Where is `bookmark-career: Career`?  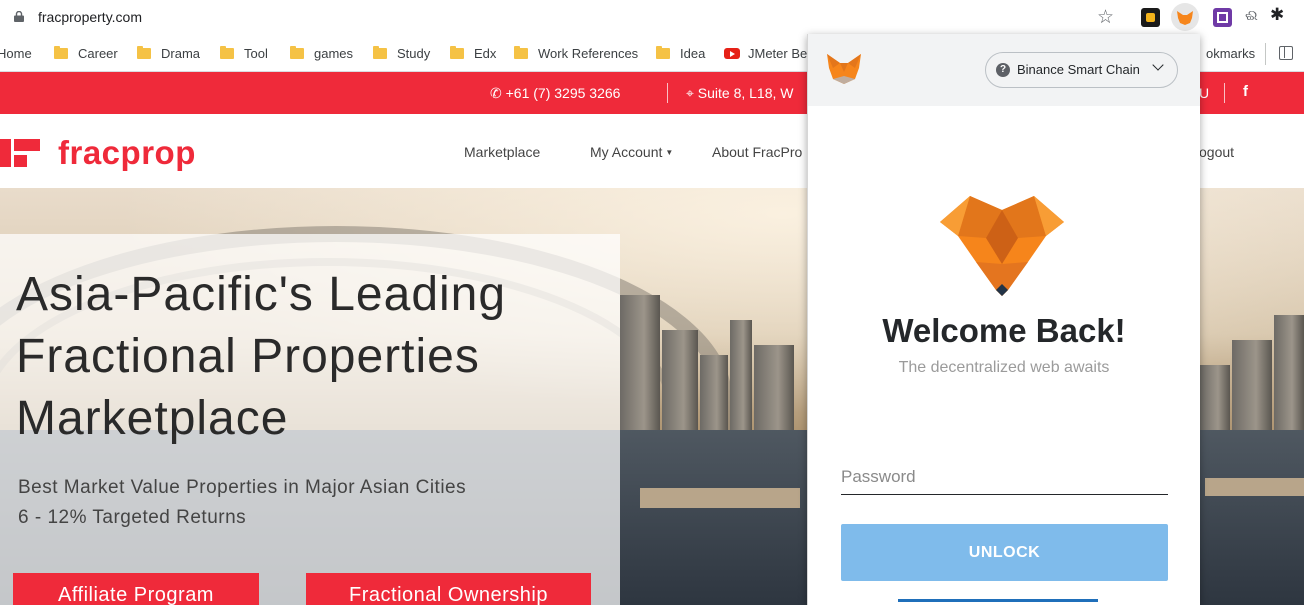 bookmark-career: Career is located at coordinates (86, 53).